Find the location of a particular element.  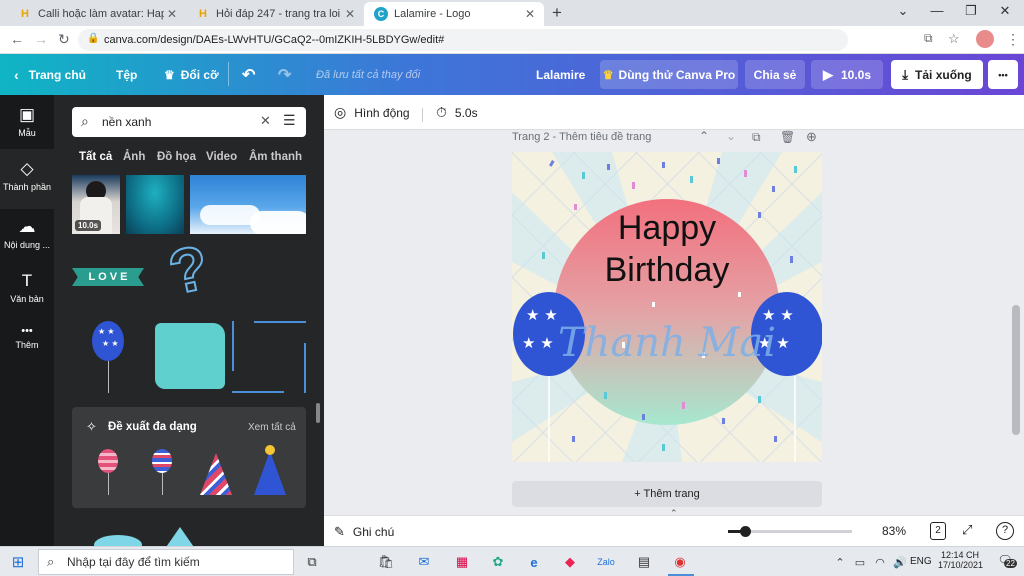

blue-frame-graphic is located at coordinates (269, 357).